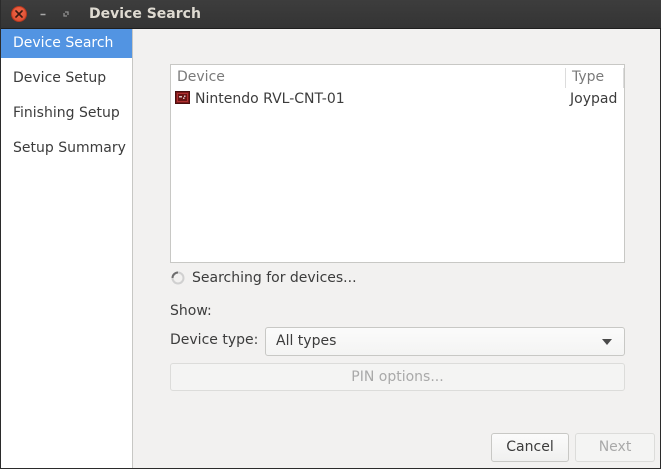 The image size is (661, 469). What do you see at coordinates (178, 278) in the screenshot?
I see `spinner-icon` at bounding box center [178, 278].